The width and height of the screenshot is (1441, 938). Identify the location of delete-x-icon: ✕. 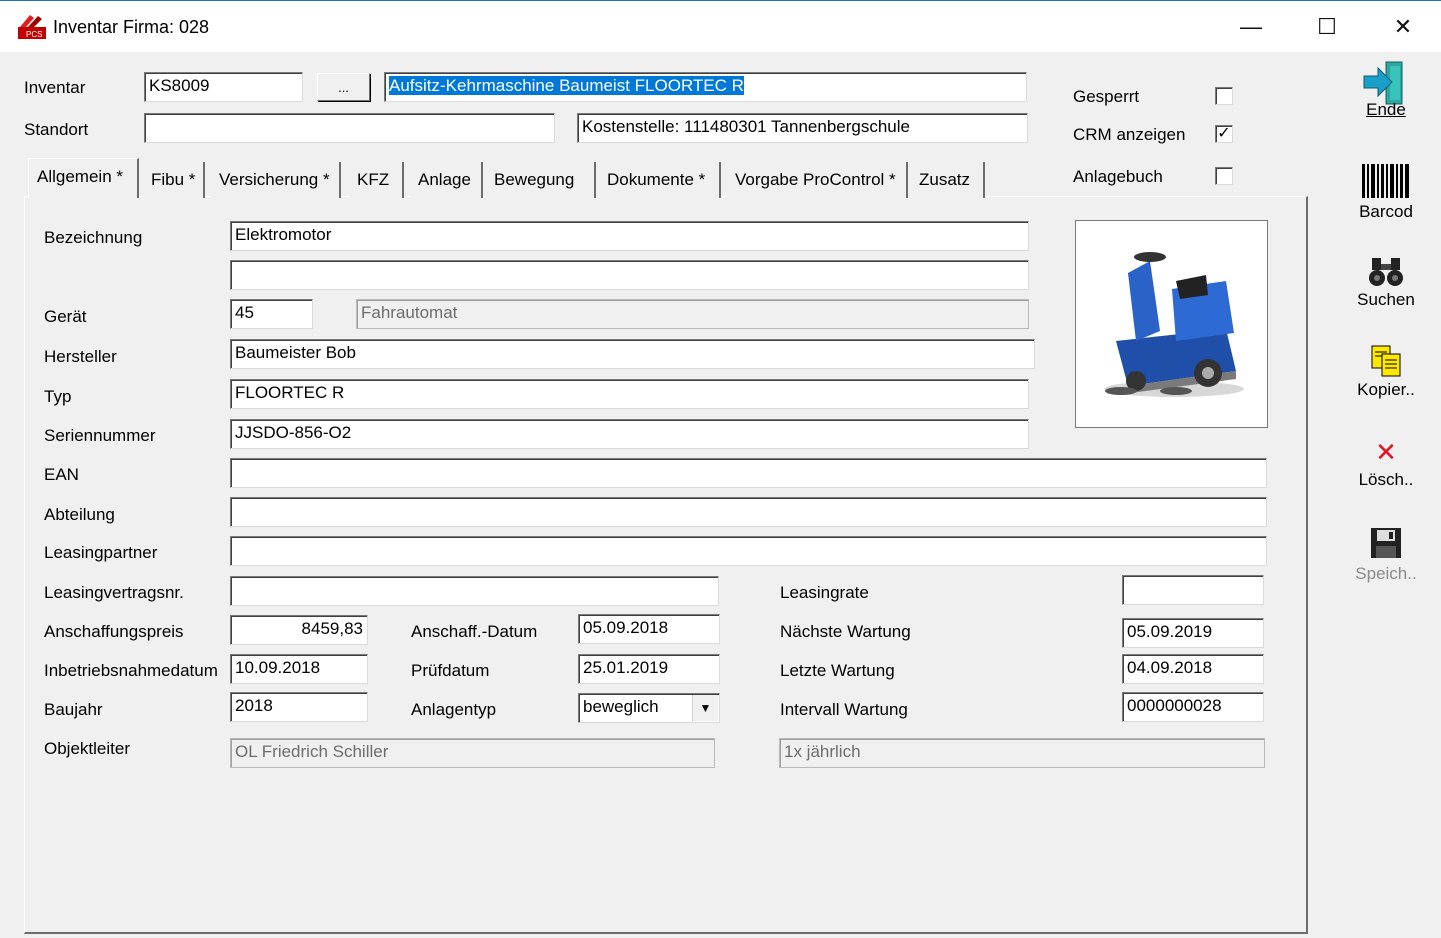
(1386, 452).